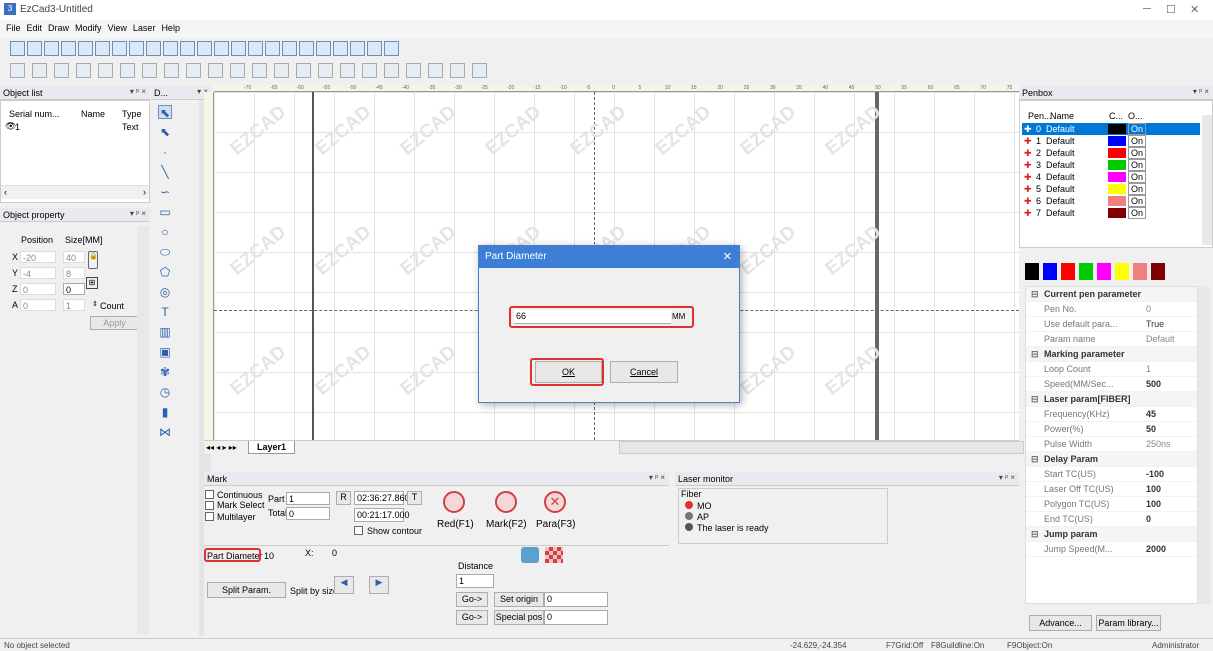 This screenshot has width=1213, height=651. What do you see at coordinates (1111, 474) in the screenshot?
I see `param-row: Start TC(US) -100` at bounding box center [1111, 474].